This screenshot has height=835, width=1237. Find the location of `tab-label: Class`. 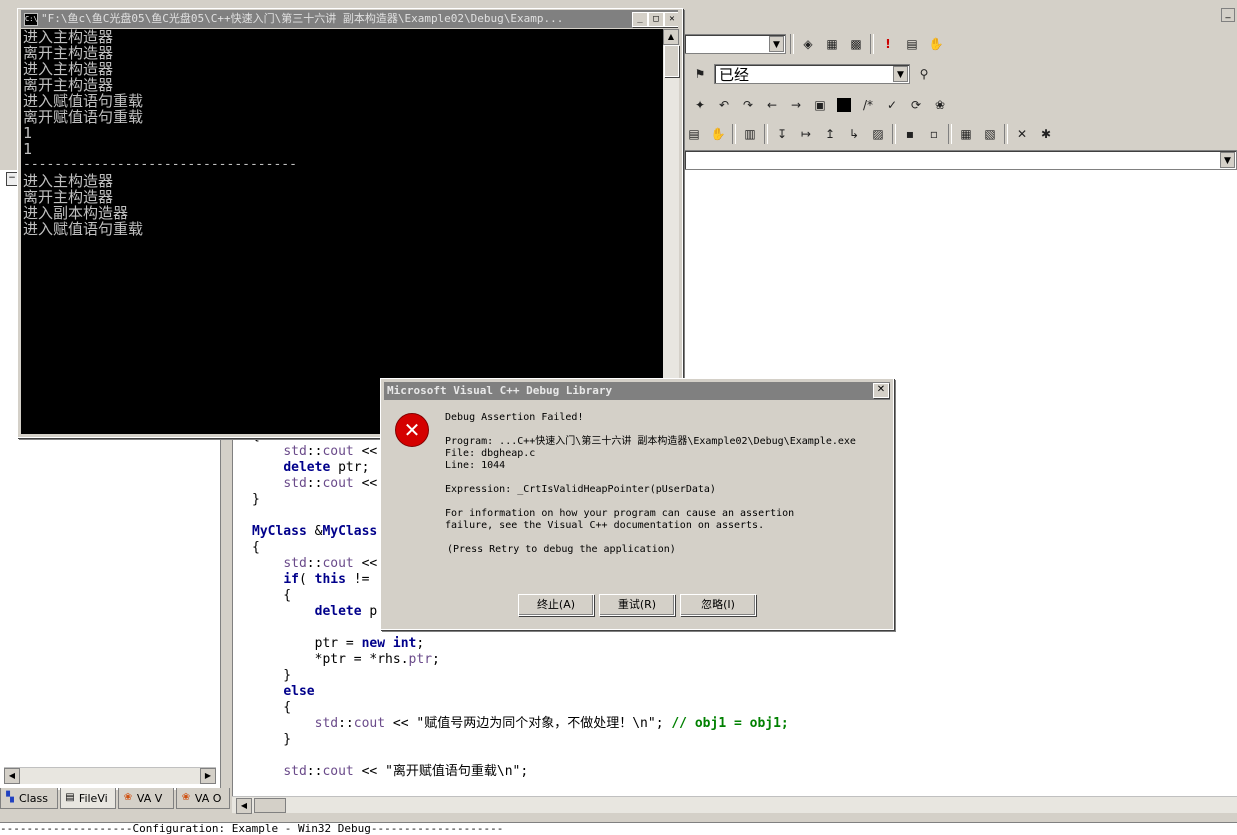

tab-label: Class is located at coordinates (33, 798).